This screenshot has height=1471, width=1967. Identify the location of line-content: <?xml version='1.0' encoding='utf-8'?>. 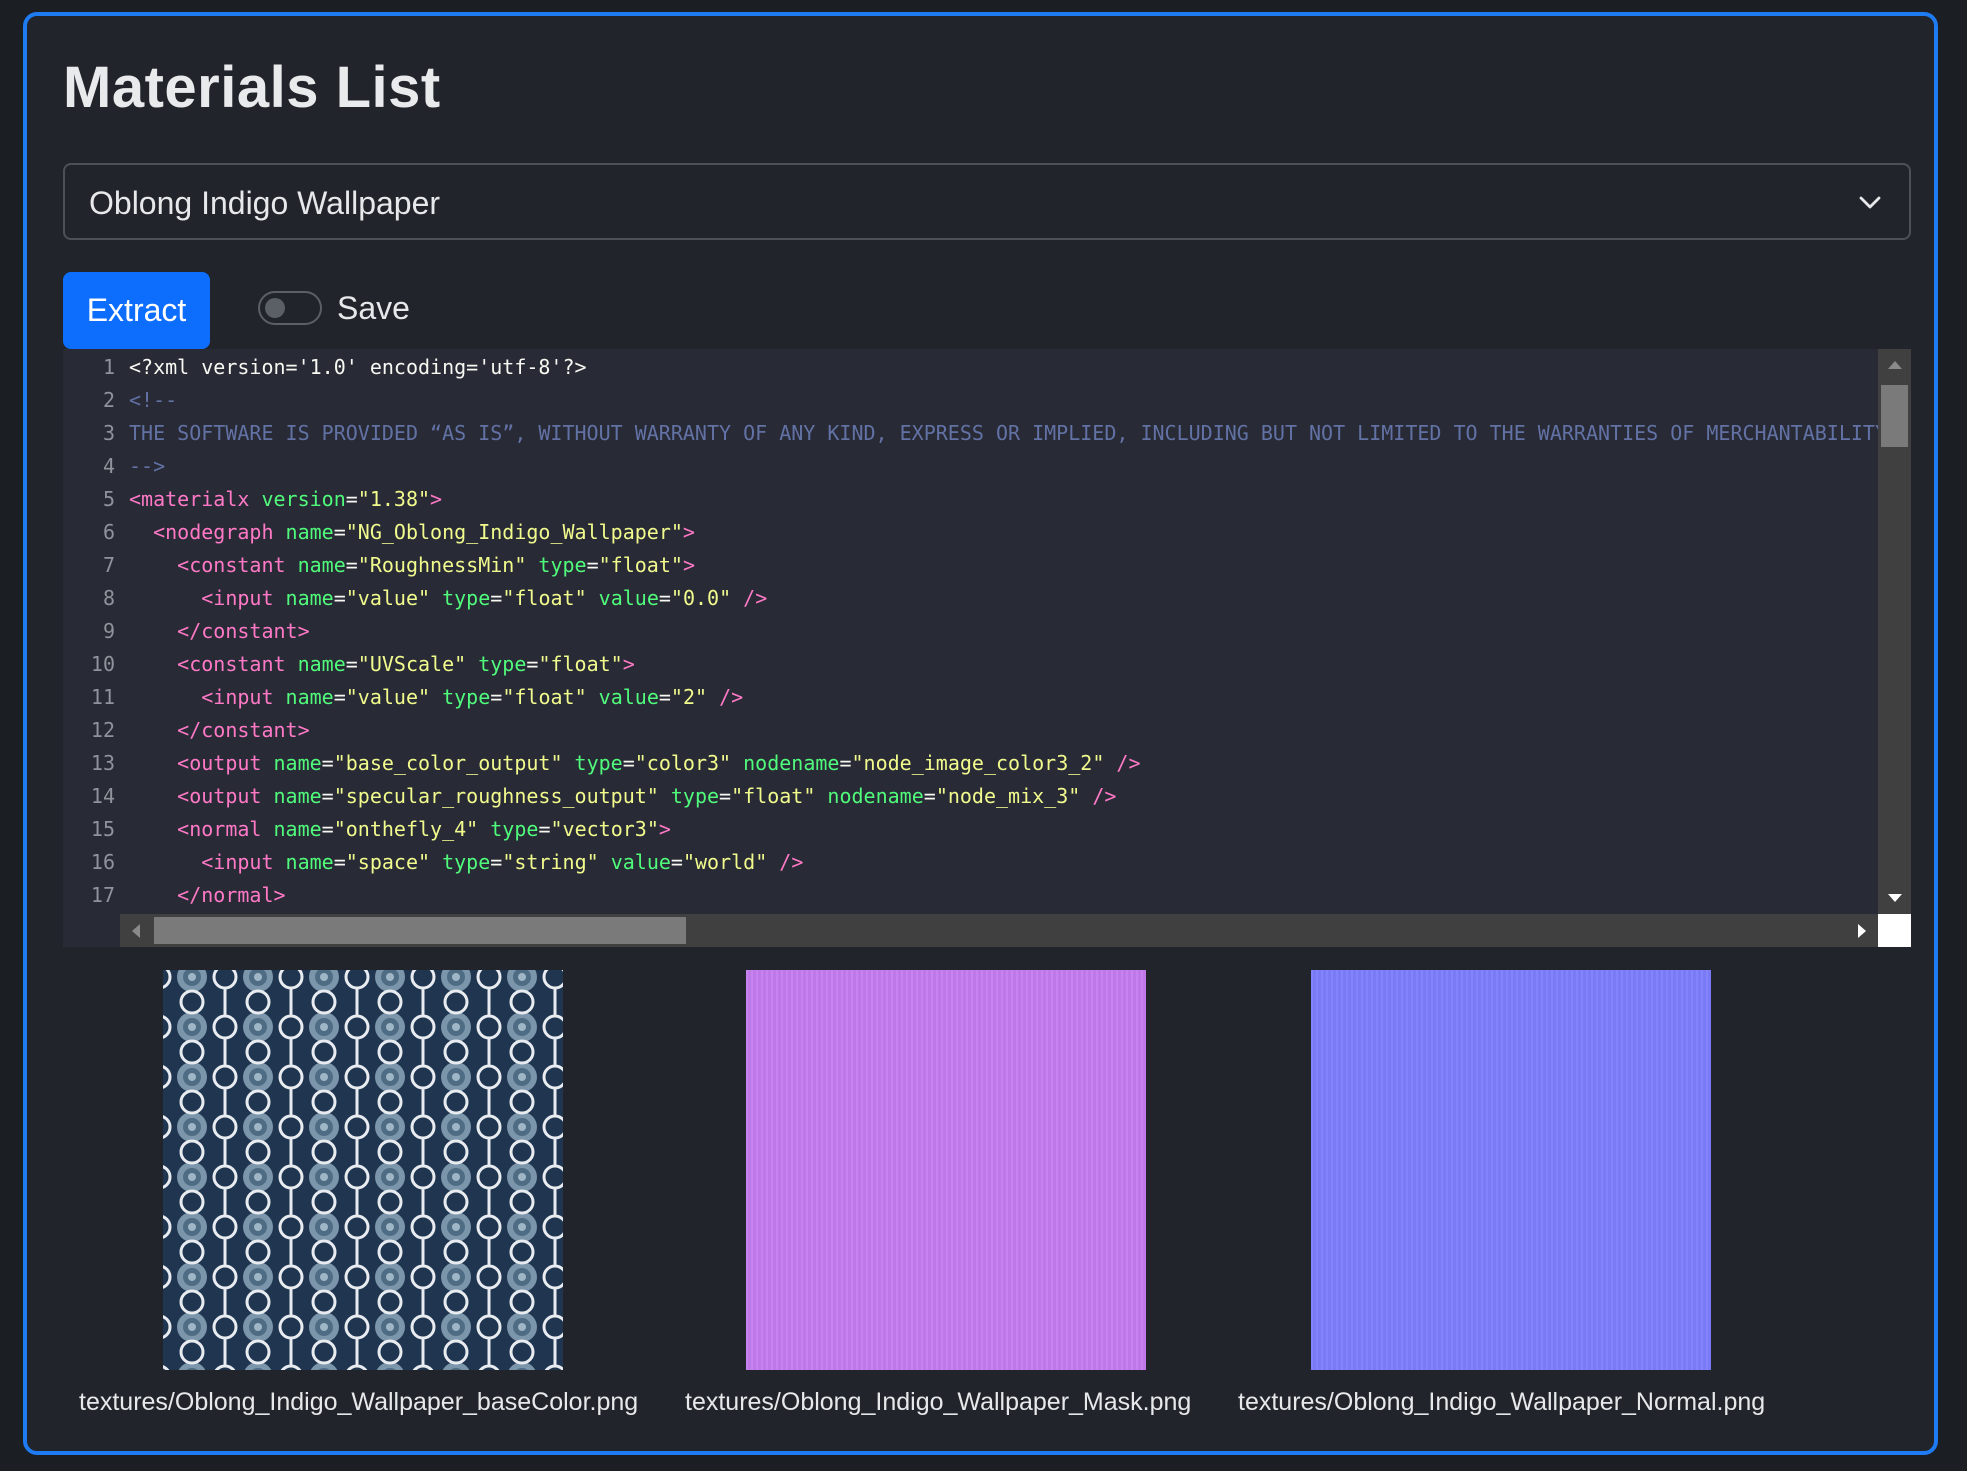
(358, 367).